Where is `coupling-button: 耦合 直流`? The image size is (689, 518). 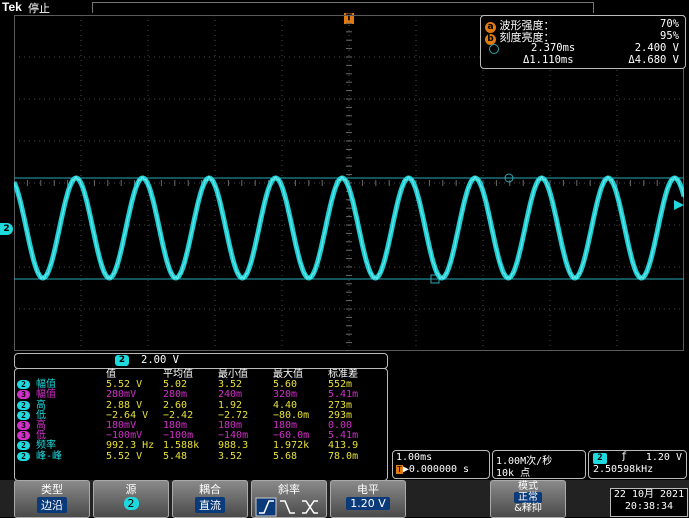 coupling-button: 耦合 直流 is located at coordinates (210, 499).